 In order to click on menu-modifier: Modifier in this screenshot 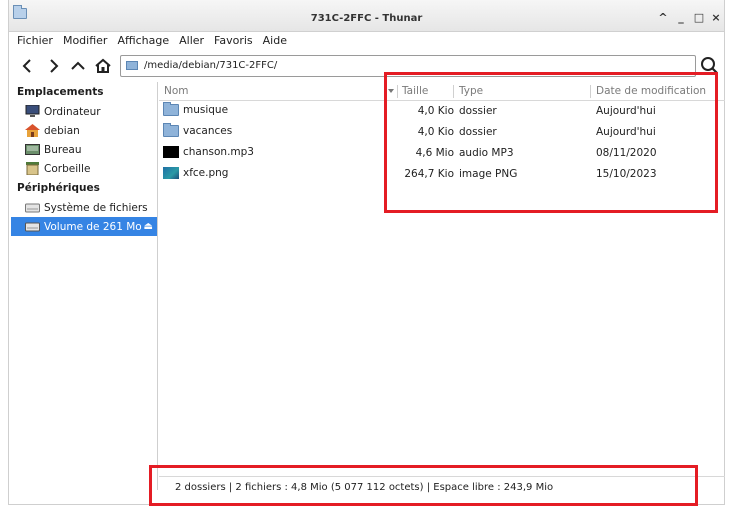, I will do `click(85, 41)`.